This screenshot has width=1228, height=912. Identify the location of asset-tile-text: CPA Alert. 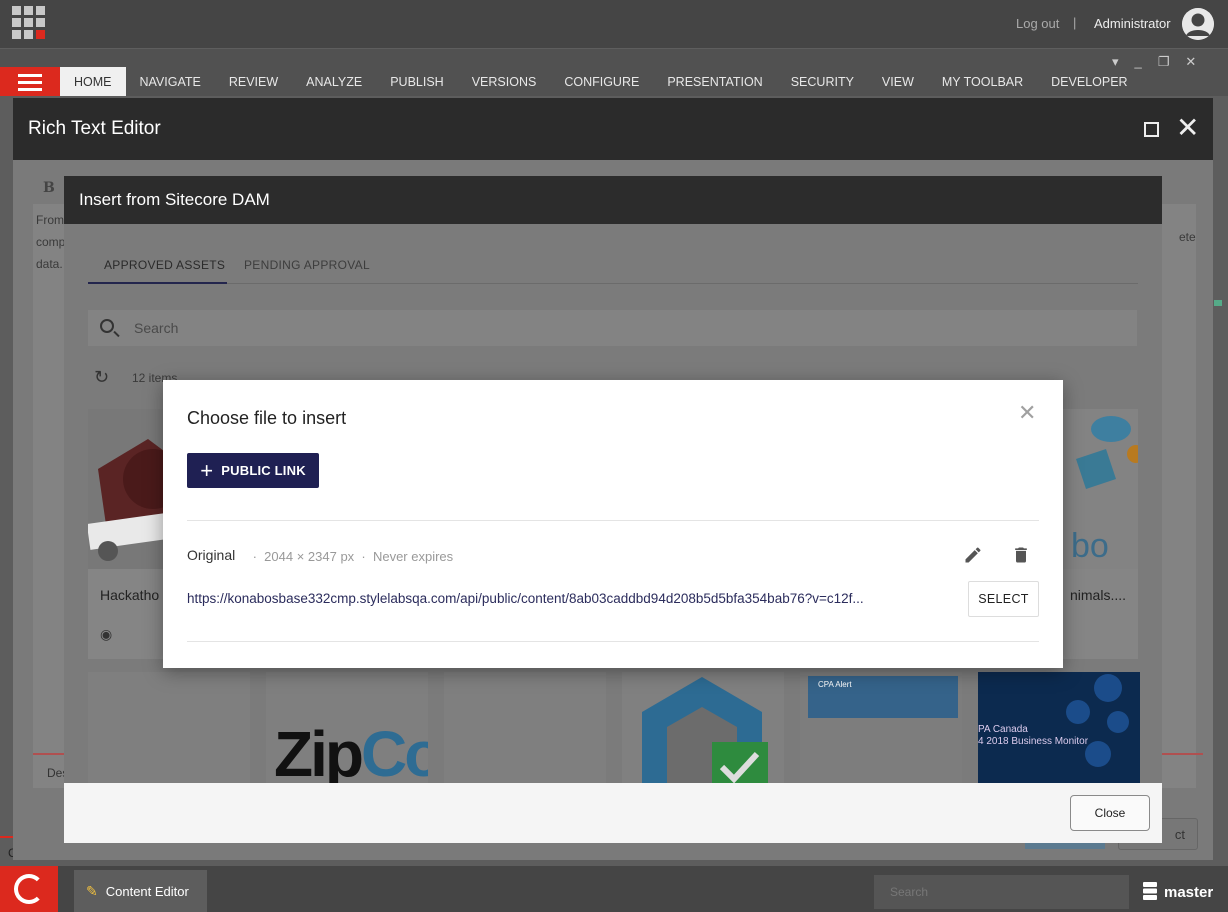
(835, 684).